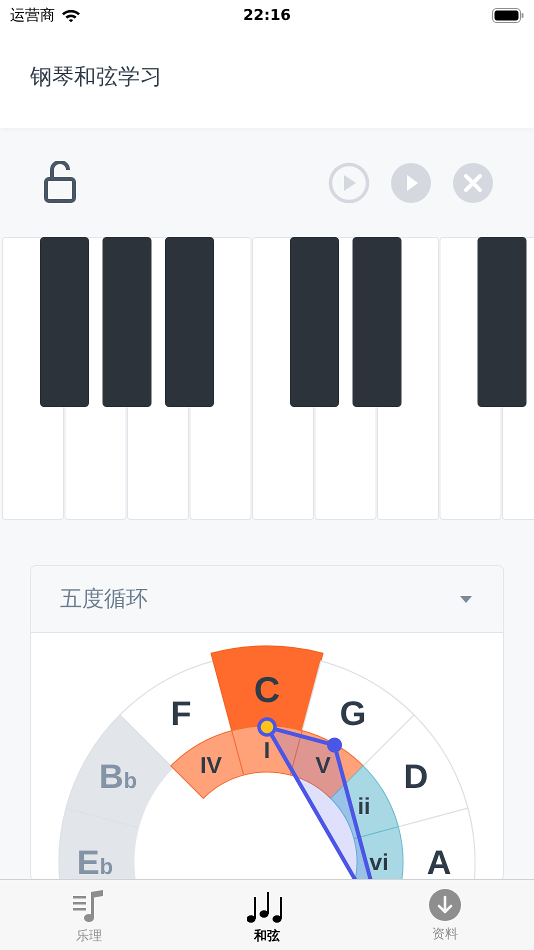 The height and width of the screenshot is (950, 534). What do you see at coordinates (508, 15) in the screenshot?
I see `battery-icon` at bounding box center [508, 15].